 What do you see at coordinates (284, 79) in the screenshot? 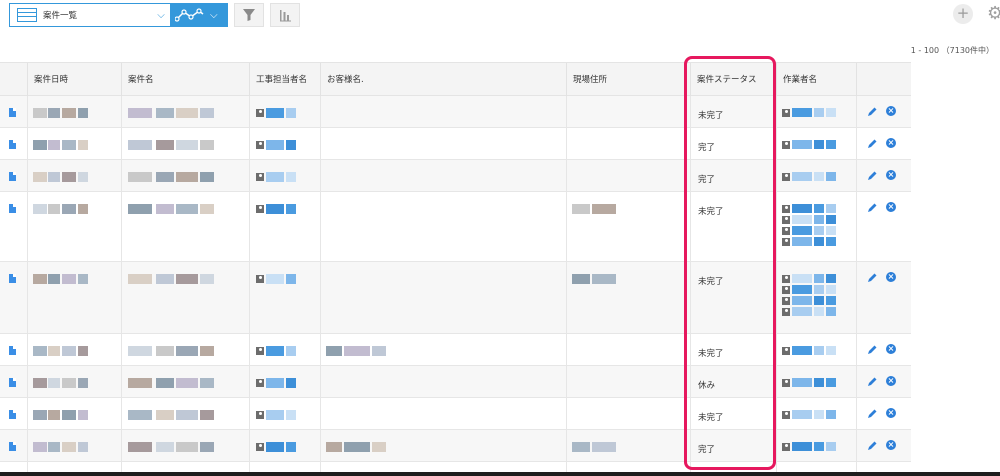
I see `column-header-manager: 工事担当者名` at bounding box center [284, 79].